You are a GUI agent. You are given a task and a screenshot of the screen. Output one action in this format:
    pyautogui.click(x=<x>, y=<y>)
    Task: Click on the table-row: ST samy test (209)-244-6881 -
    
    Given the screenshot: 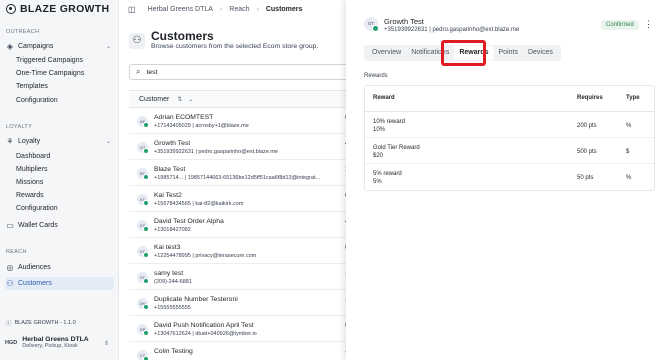 What is the action you would take?
    pyautogui.click(x=239, y=277)
    